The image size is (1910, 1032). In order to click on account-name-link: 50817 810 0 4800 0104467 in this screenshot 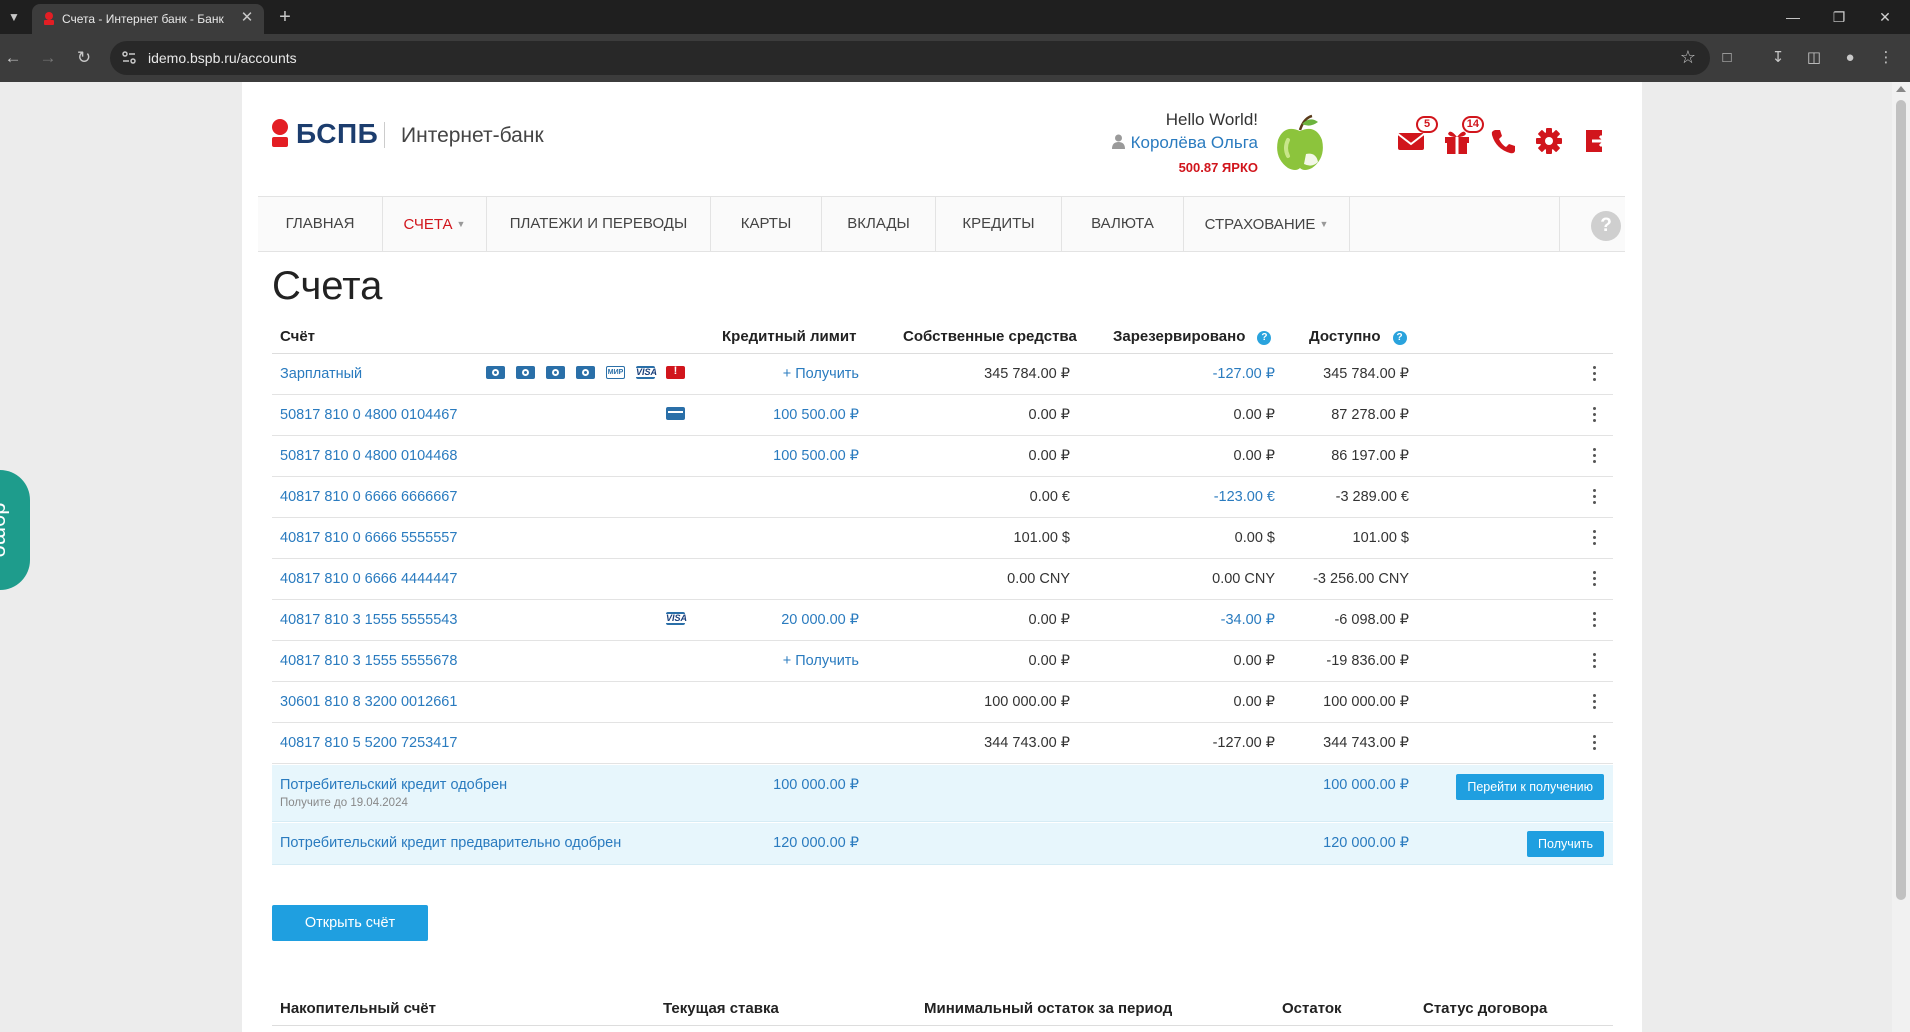, I will do `click(368, 415)`.